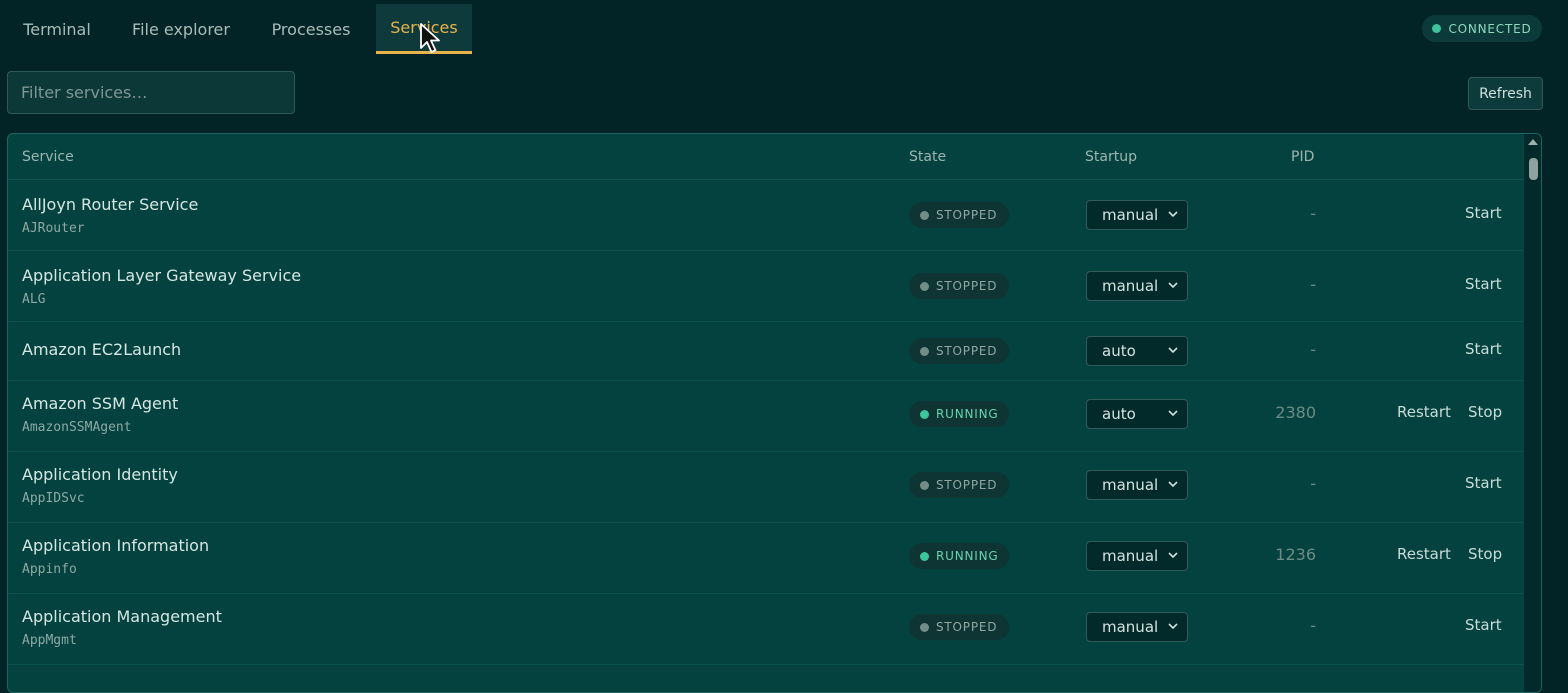 This screenshot has height=693, width=1568. I want to click on scroll-up-arrow-icon, so click(1533, 142).